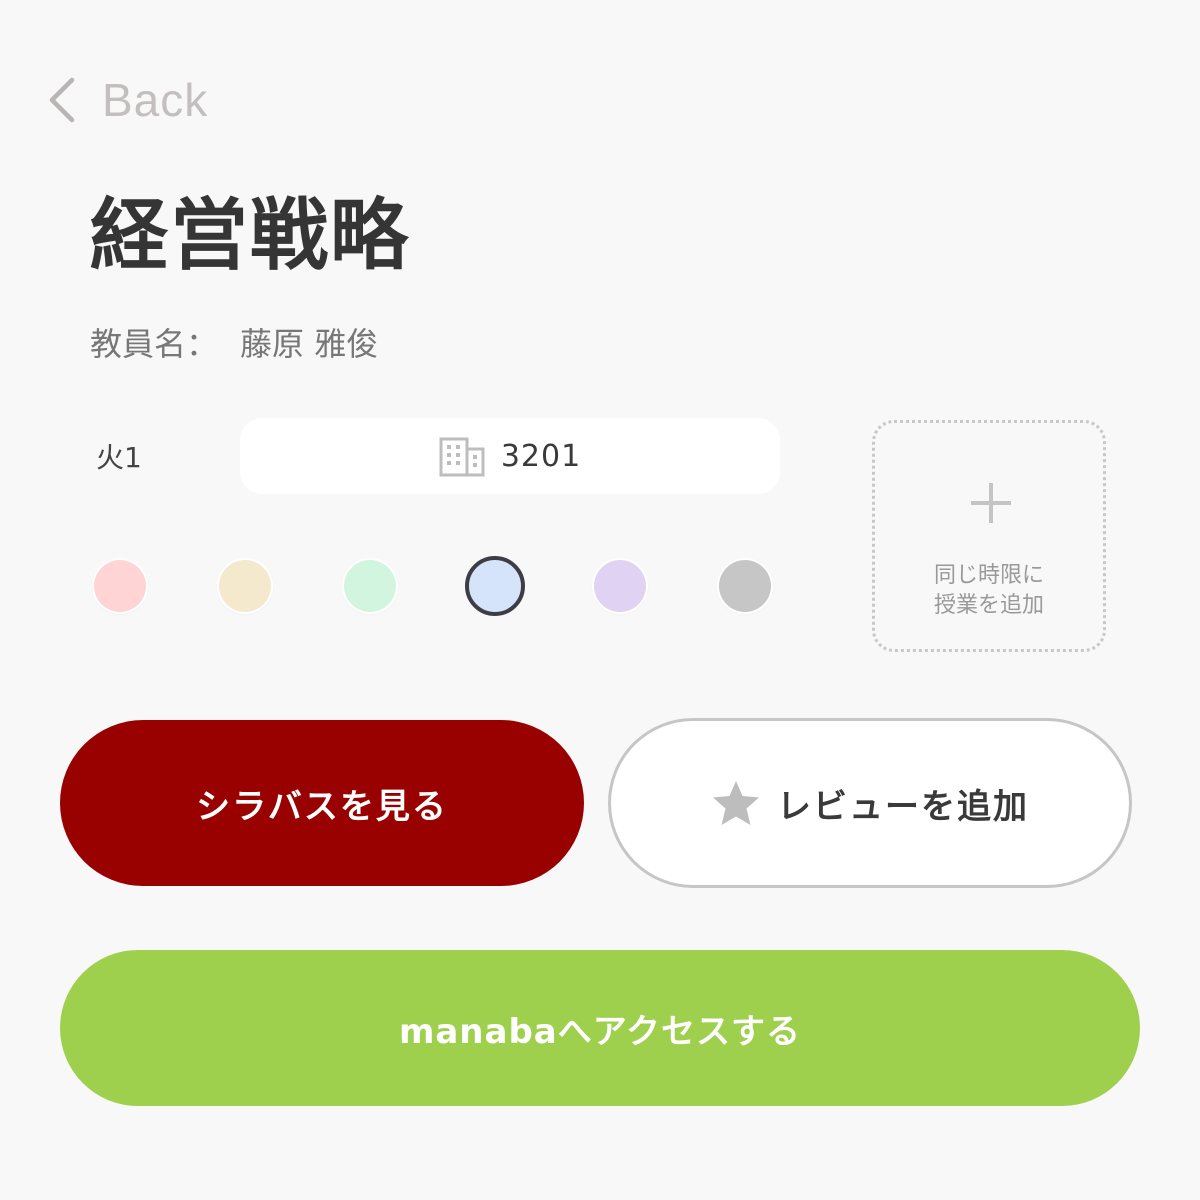 Image resolution: width=1200 pixels, height=1200 pixels. What do you see at coordinates (745, 586) in the screenshot?
I see `color-swatch-gray` at bounding box center [745, 586].